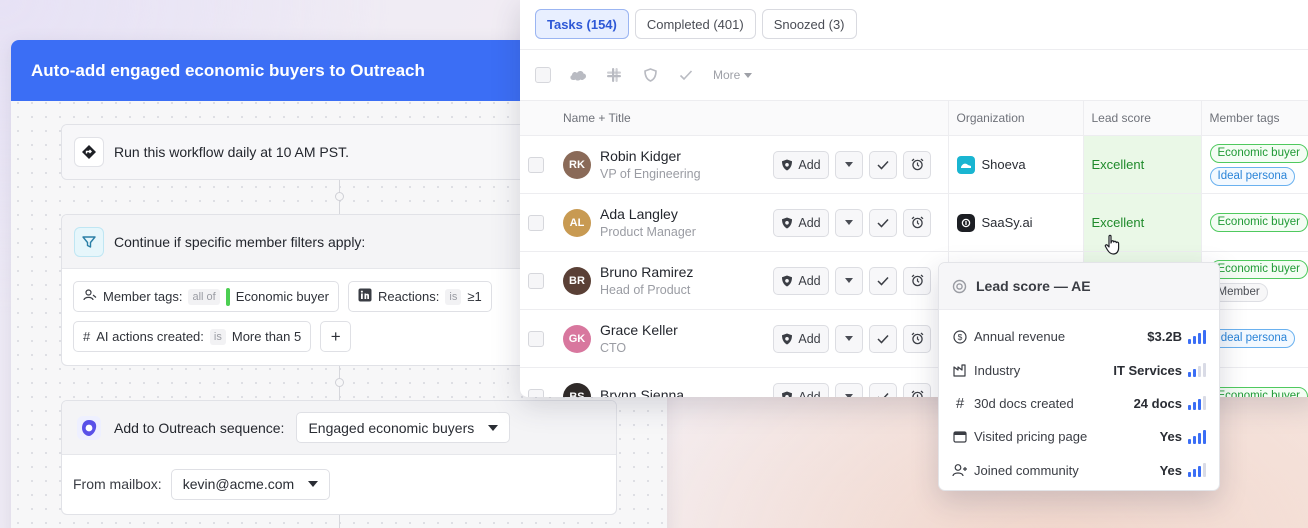 The height and width of the screenshot is (528, 1308). Describe the element at coordinates (250, 484) in the screenshot. I see `mailbox-select: kevin@acme.com` at that location.